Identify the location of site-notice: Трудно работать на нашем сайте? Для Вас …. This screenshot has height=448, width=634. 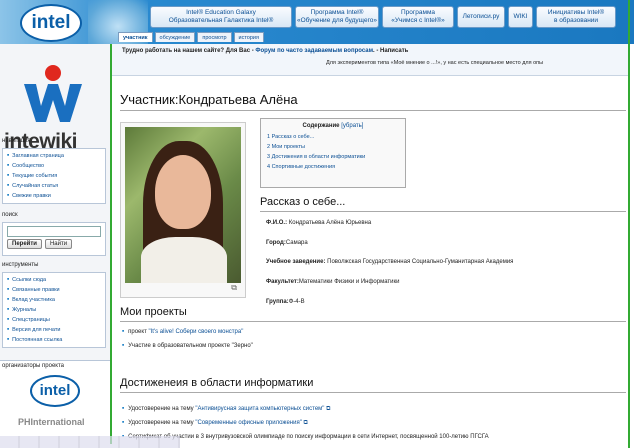
(370, 60).